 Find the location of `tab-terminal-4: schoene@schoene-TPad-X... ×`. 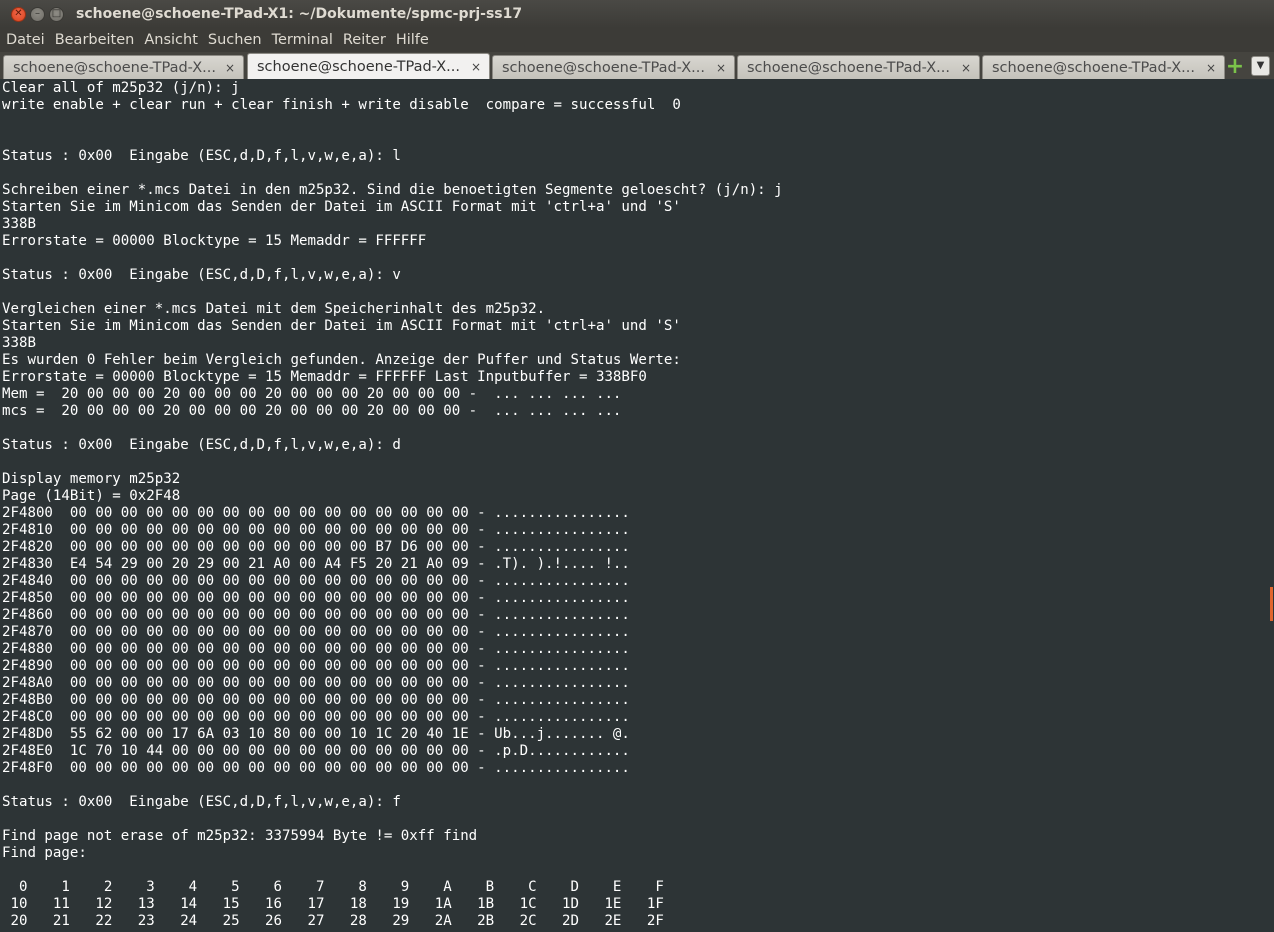

tab-terminal-4: schoene@schoene-TPad-X... × is located at coordinates (858, 67).